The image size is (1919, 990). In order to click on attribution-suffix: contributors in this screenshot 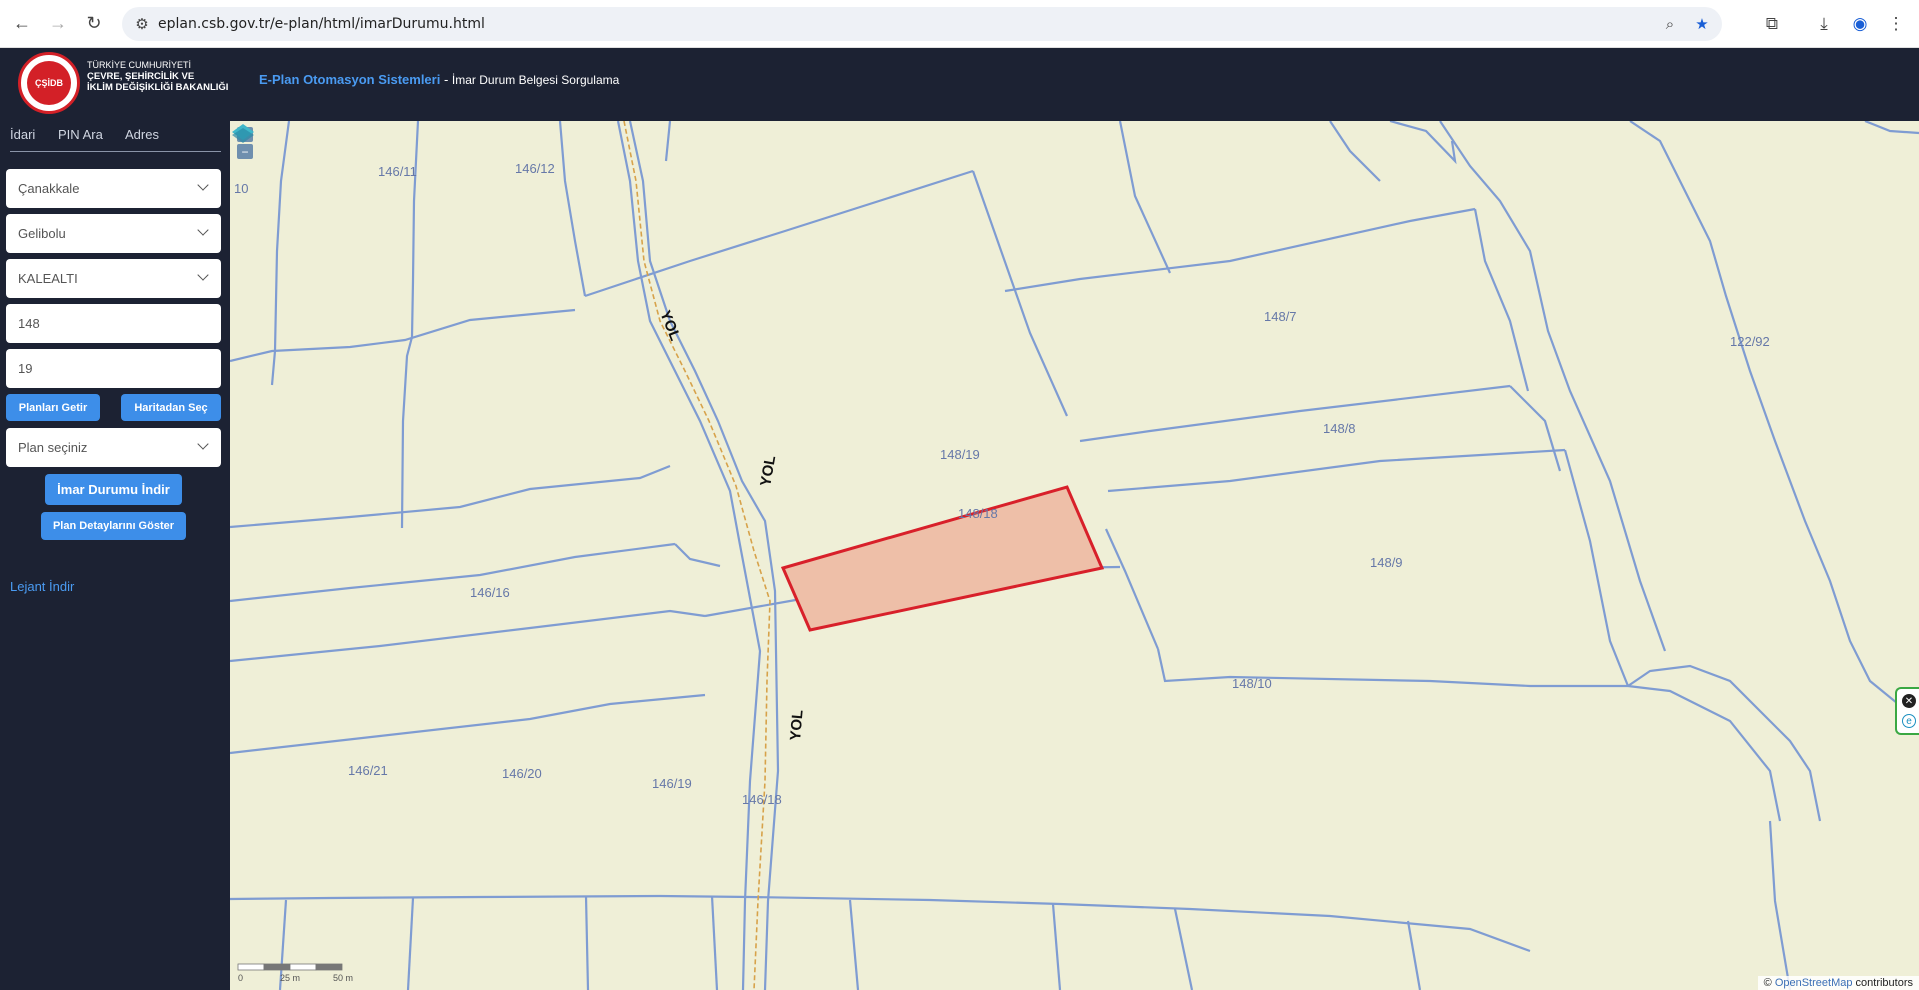, I will do `click(1882, 983)`.